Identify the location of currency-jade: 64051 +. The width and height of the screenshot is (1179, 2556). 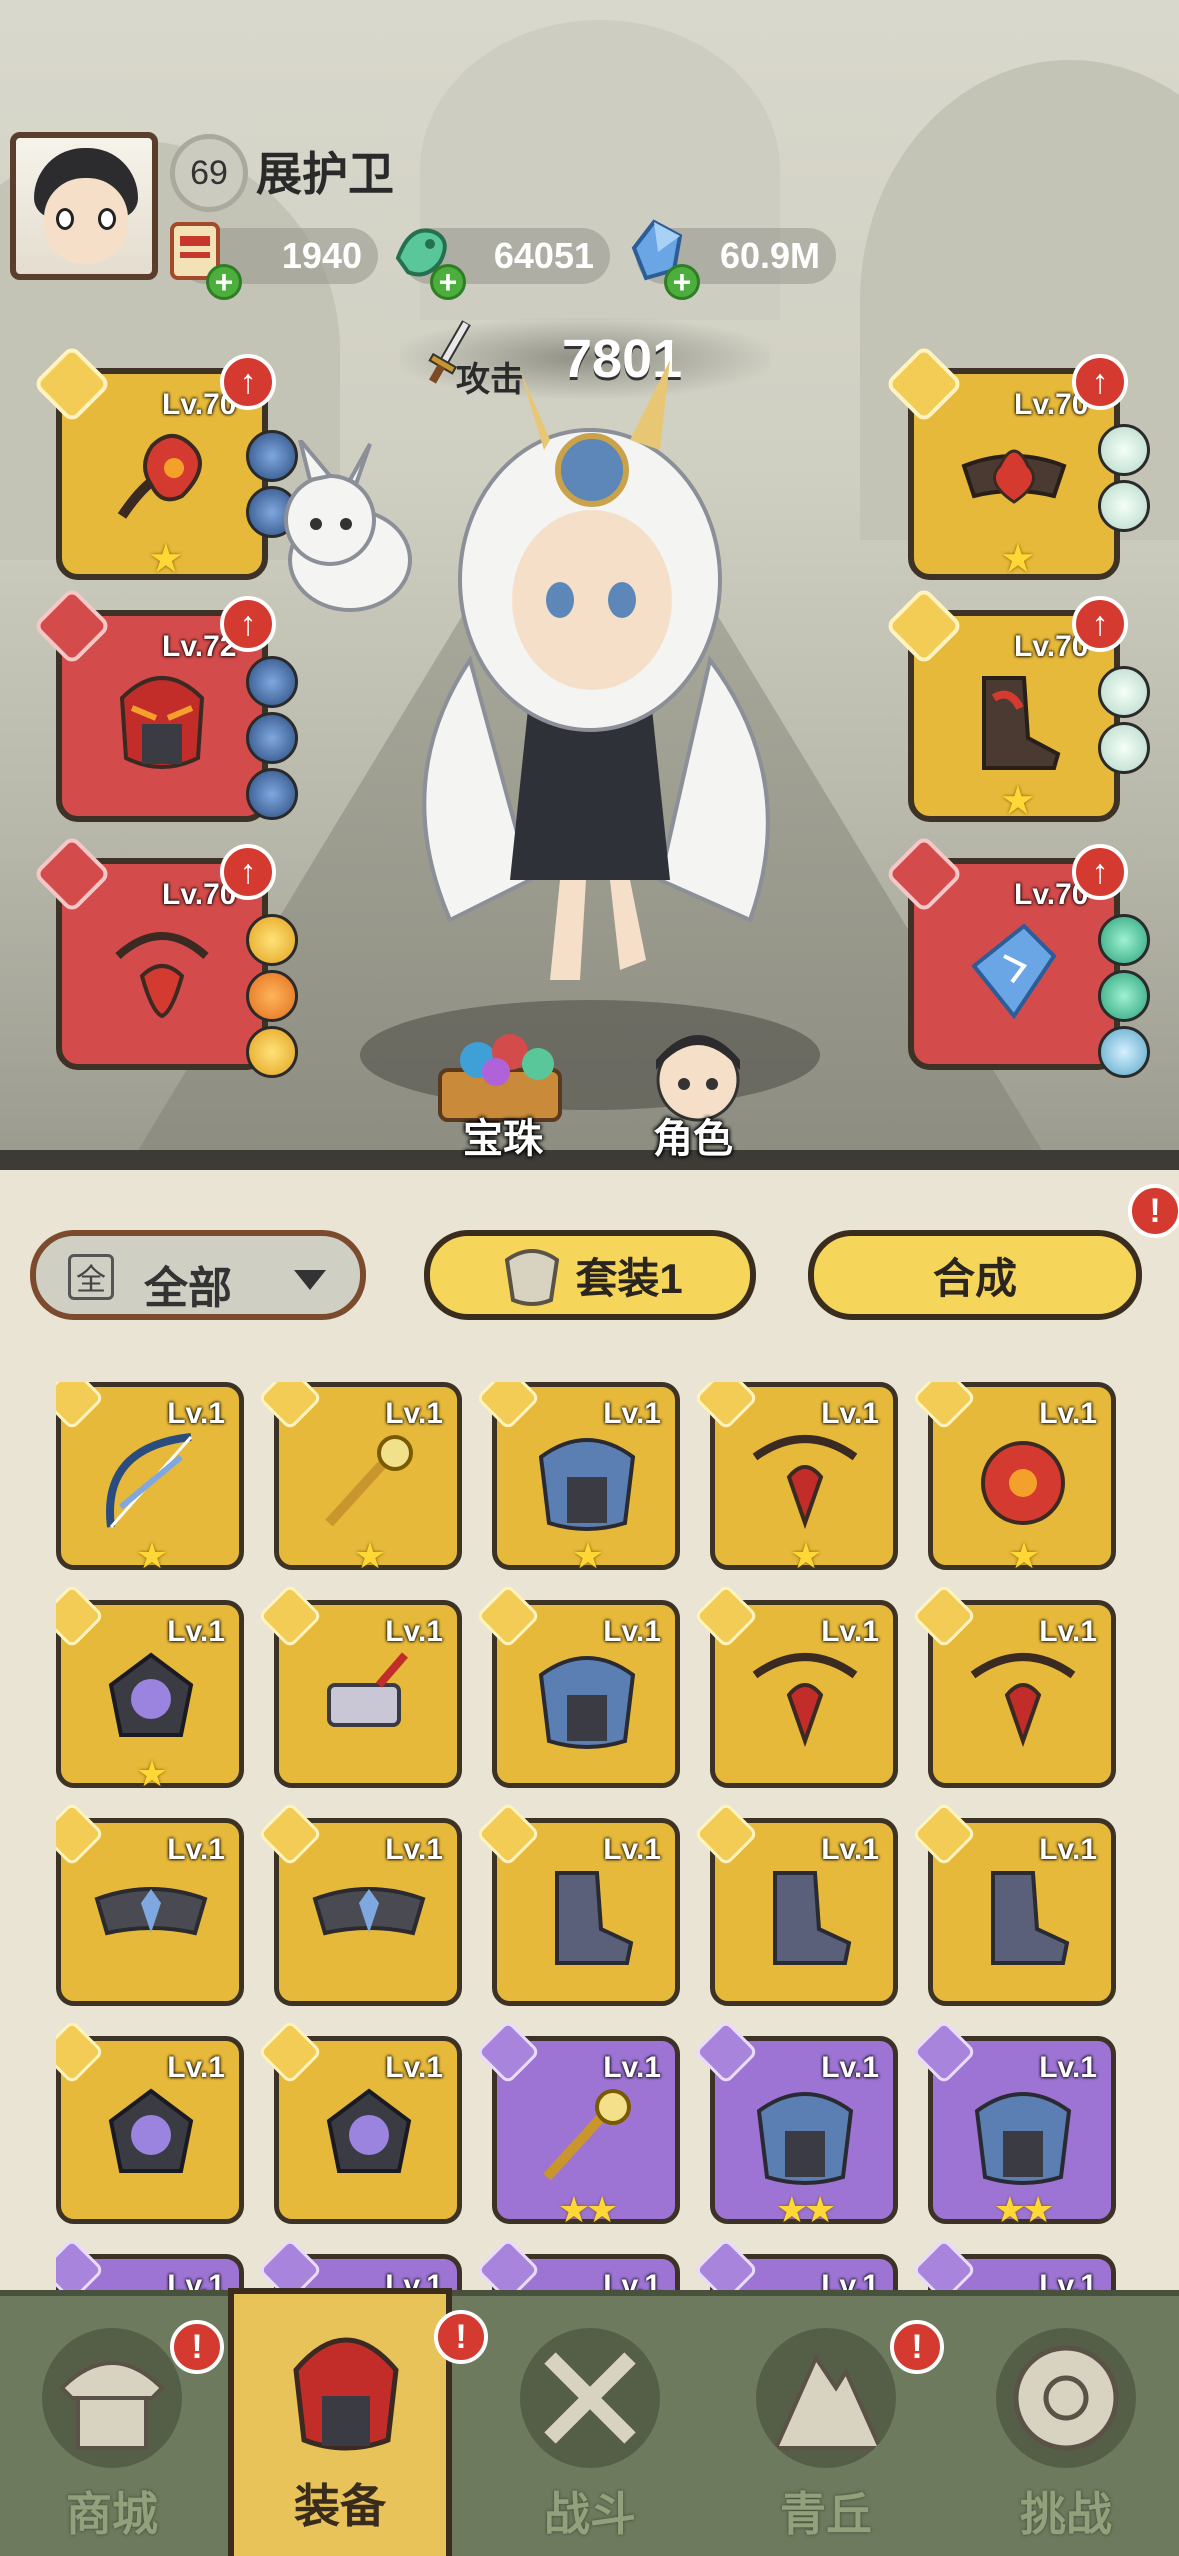
(502, 264).